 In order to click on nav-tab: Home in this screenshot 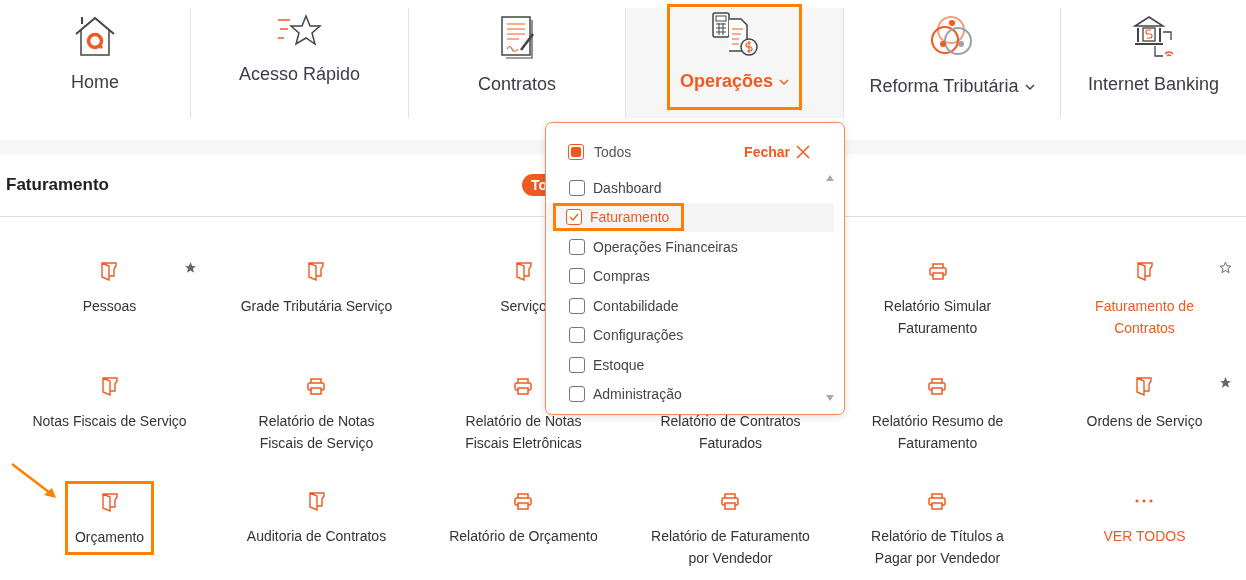, I will do `click(95, 63)`.